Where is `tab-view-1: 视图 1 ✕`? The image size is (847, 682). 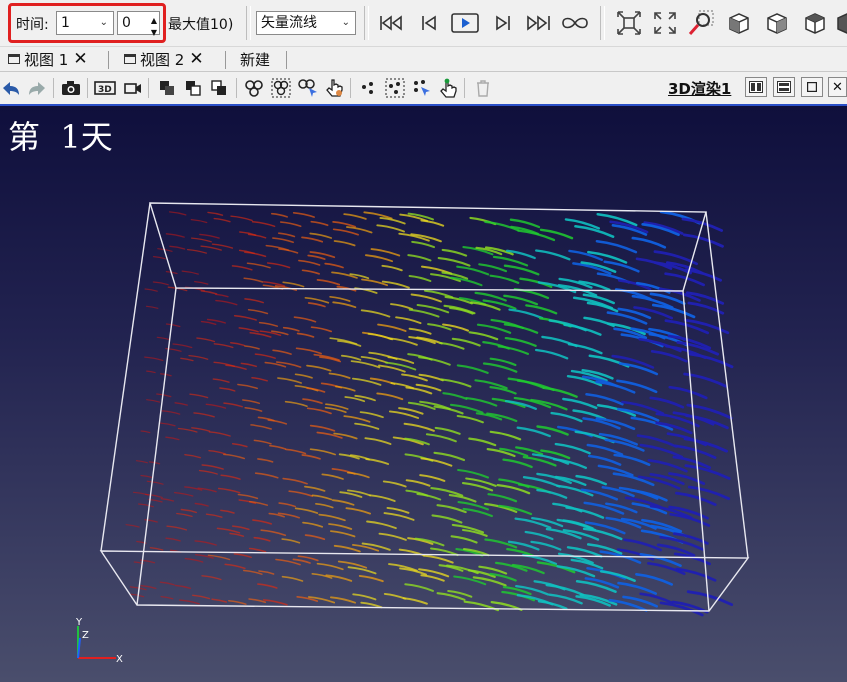 tab-view-1: 视图 1 ✕ is located at coordinates (48, 59).